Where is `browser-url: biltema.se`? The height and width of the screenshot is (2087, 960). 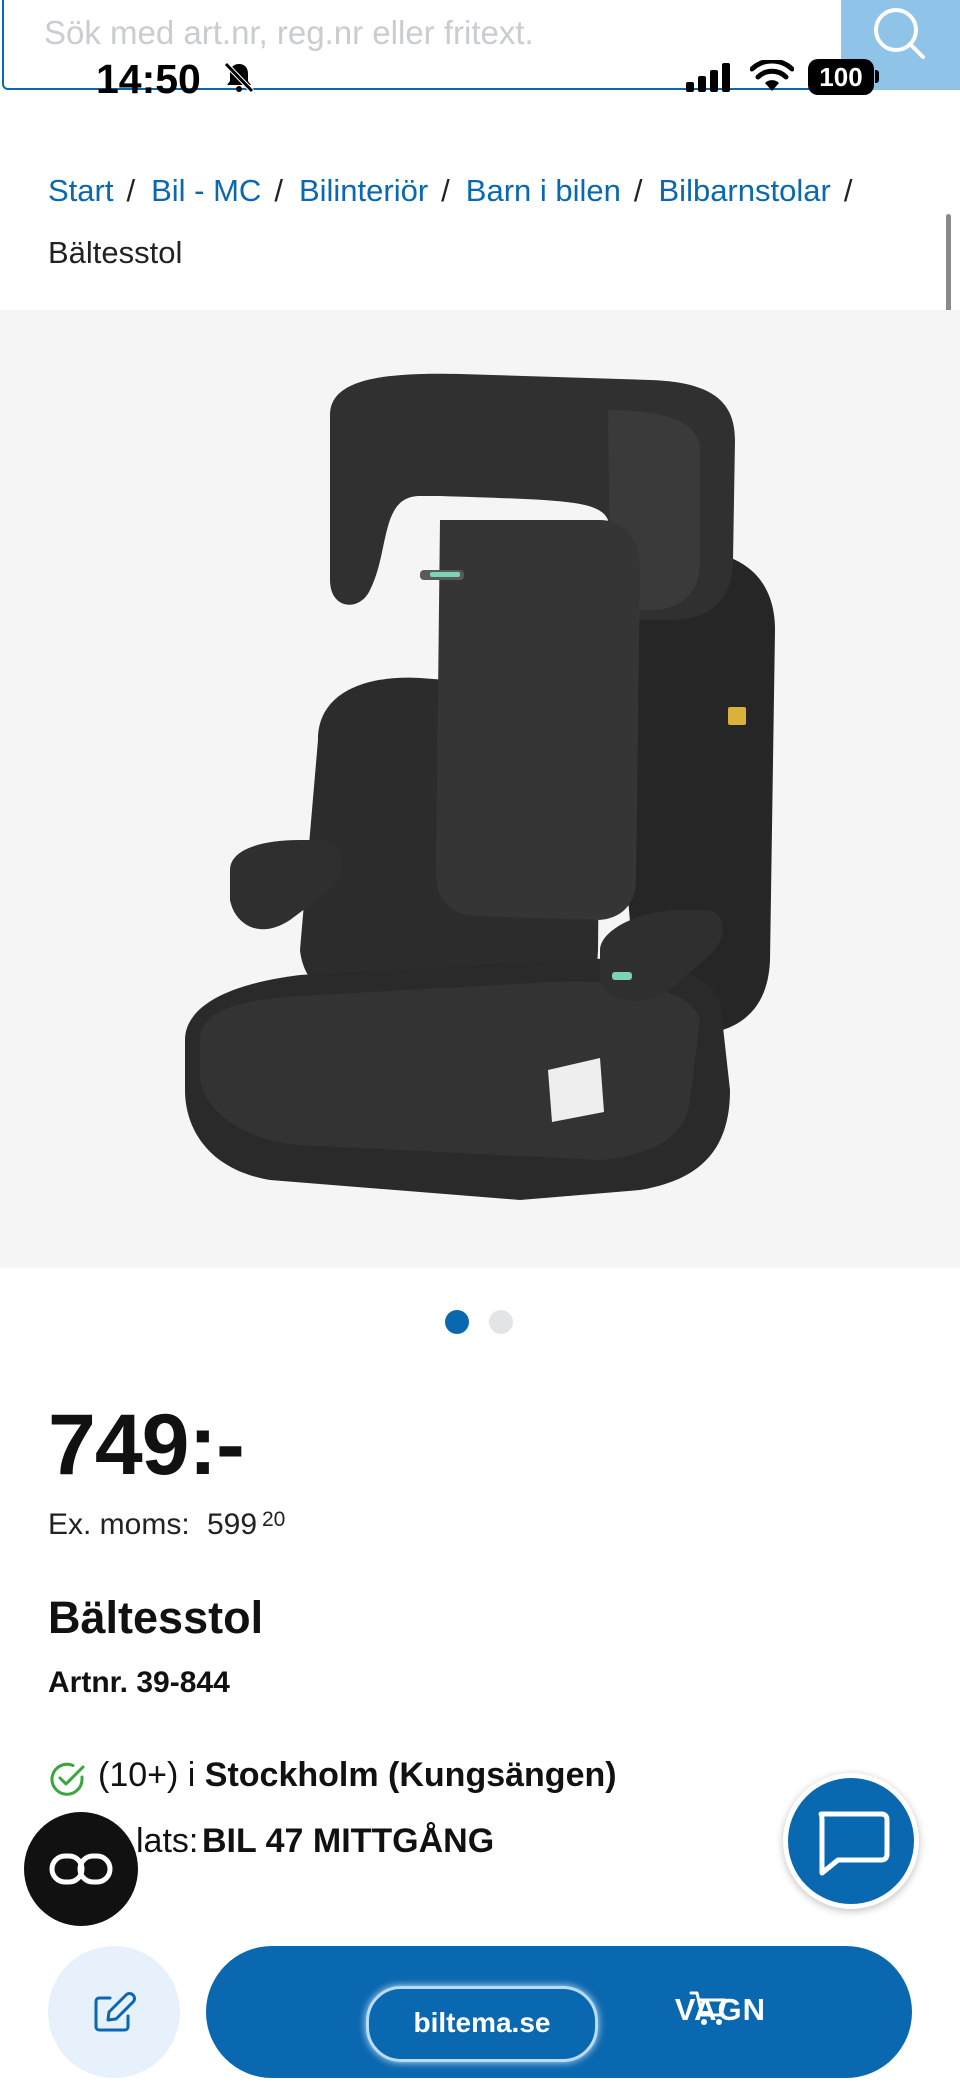
browser-url: biltema.se is located at coordinates (482, 2022).